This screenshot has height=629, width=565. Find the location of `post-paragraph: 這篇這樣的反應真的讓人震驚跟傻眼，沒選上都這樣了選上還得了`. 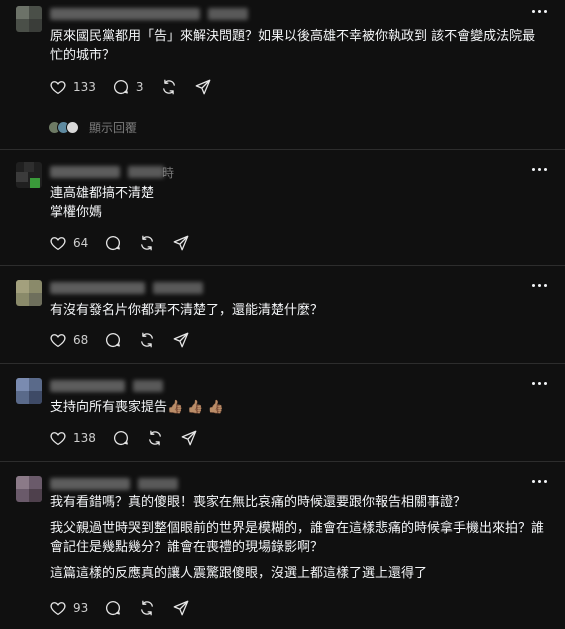

post-paragraph: 這篇這樣的反應真的讓人震驚跟傻眼，沒選上都這樣了選上還得了 is located at coordinates (239, 573).